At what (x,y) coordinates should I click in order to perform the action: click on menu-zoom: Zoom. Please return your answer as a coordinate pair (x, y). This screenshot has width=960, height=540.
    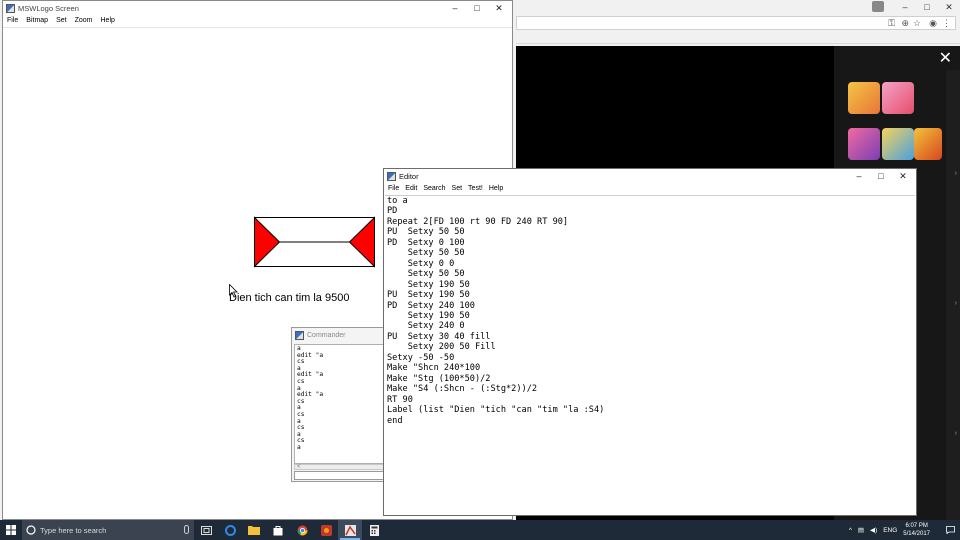
    Looking at the image, I should click on (84, 20).